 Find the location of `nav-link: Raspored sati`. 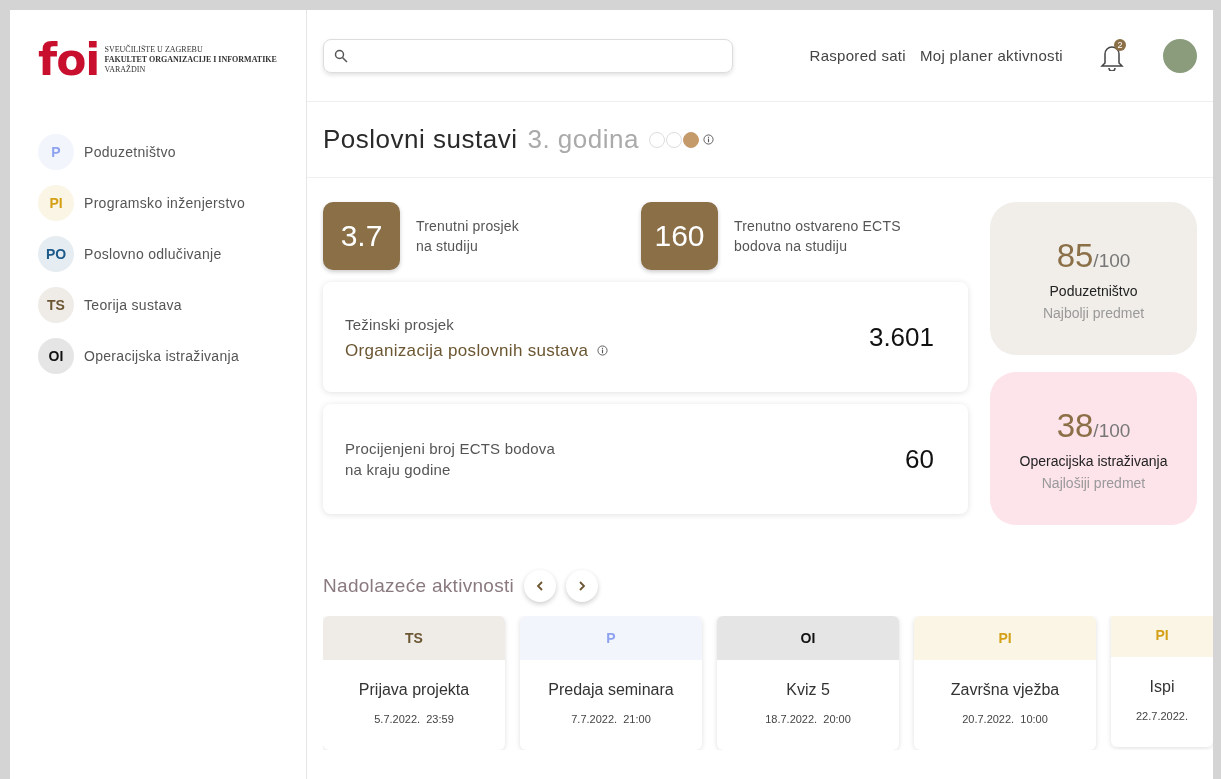

nav-link: Raspored sati is located at coordinates (857, 55).